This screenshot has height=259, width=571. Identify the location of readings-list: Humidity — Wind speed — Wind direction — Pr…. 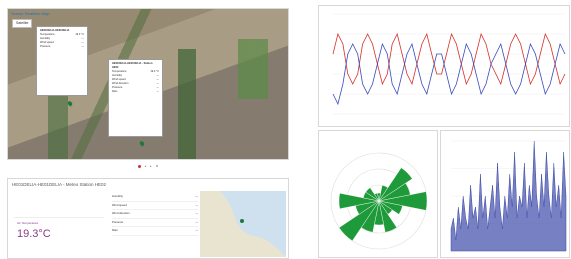
(155, 214).